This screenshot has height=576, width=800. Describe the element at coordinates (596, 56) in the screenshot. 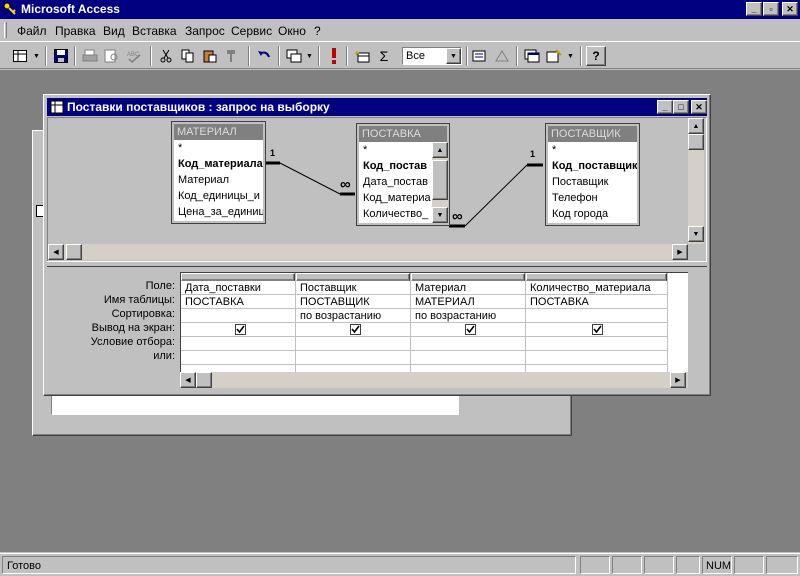

I see `help-icon: ?` at that location.